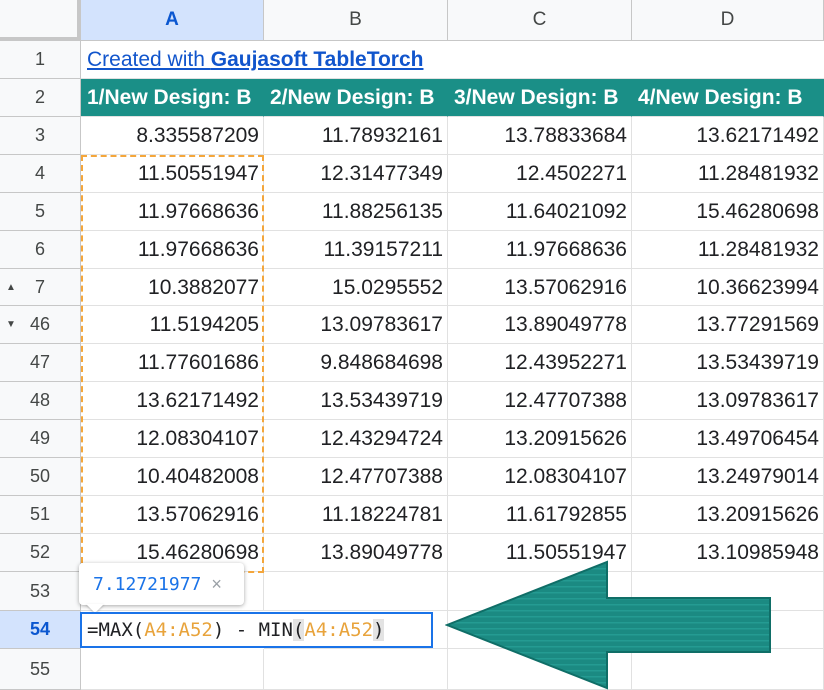  I want to click on row-header-1: 1, so click(40, 60).